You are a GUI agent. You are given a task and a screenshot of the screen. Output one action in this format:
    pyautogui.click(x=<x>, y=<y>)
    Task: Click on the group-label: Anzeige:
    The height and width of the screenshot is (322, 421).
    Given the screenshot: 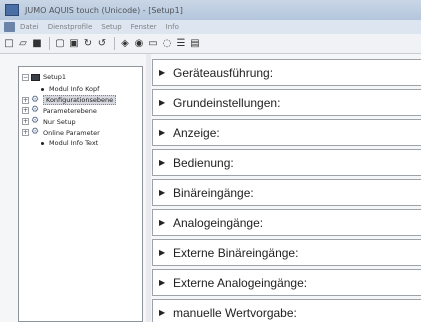 What is the action you would take?
    pyautogui.click(x=196, y=132)
    